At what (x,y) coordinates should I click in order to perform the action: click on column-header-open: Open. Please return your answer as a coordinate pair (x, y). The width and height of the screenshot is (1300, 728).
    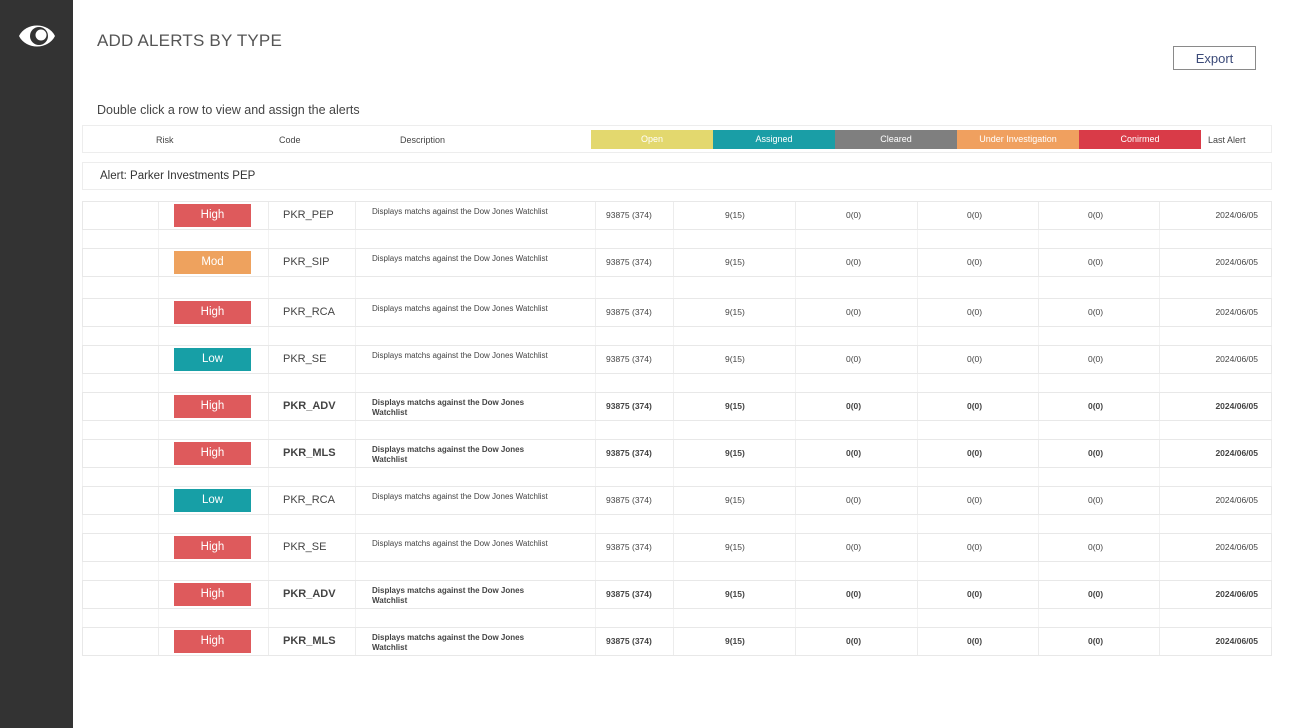
    Looking at the image, I should click on (652, 139).